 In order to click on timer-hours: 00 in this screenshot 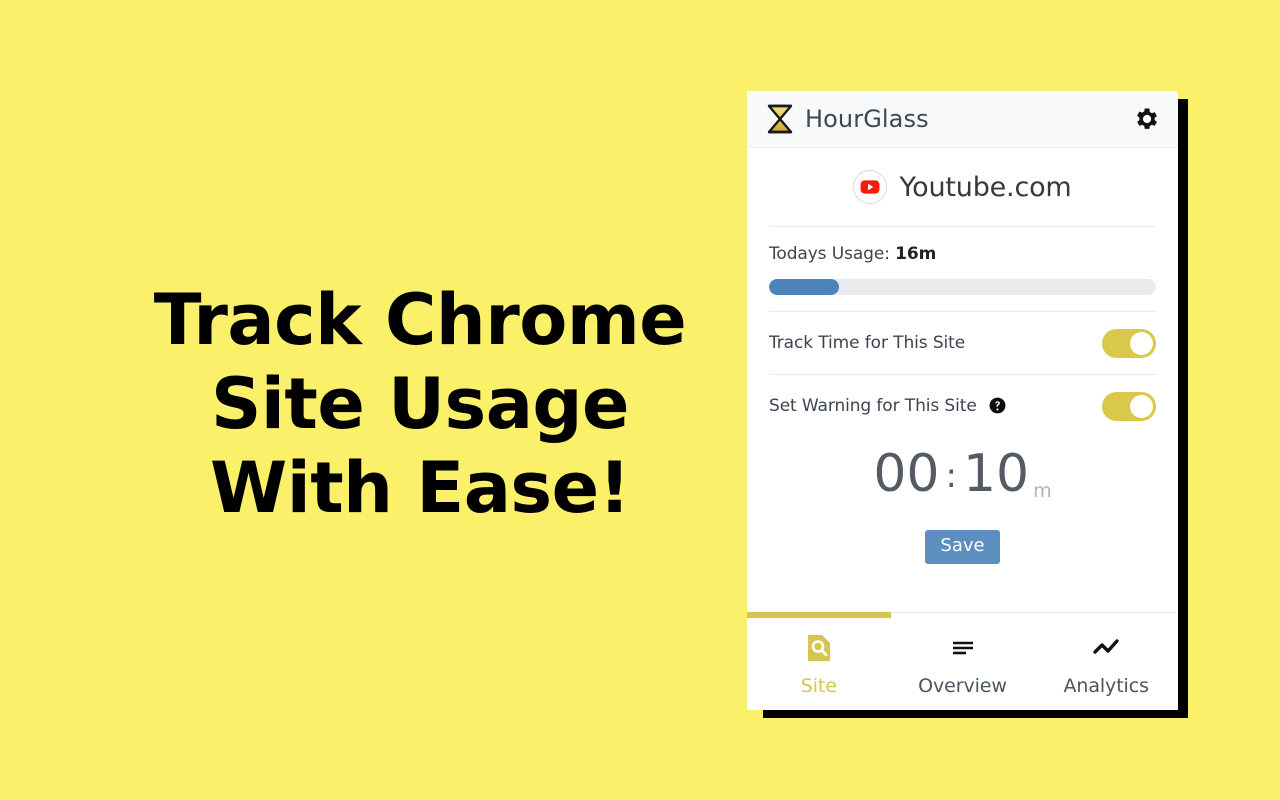, I will do `click(906, 474)`.